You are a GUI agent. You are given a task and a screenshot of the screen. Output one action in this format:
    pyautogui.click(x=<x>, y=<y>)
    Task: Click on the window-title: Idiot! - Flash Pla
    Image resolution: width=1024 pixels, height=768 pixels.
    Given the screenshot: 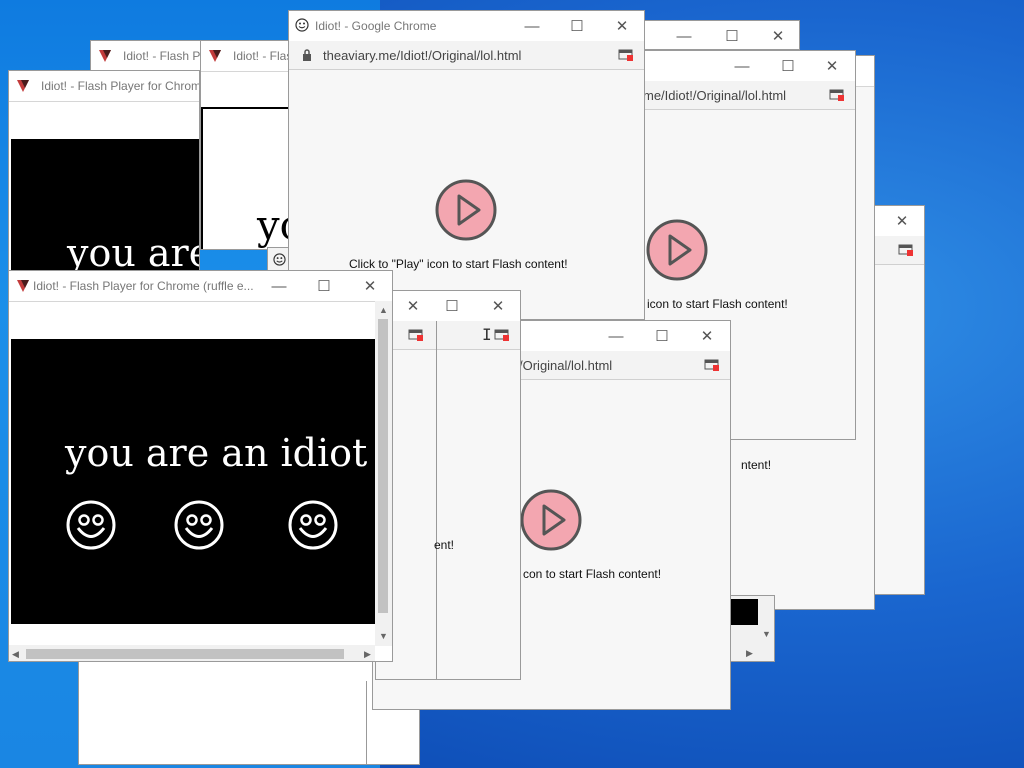 What is the action you would take?
    pyautogui.click(x=166, y=56)
    